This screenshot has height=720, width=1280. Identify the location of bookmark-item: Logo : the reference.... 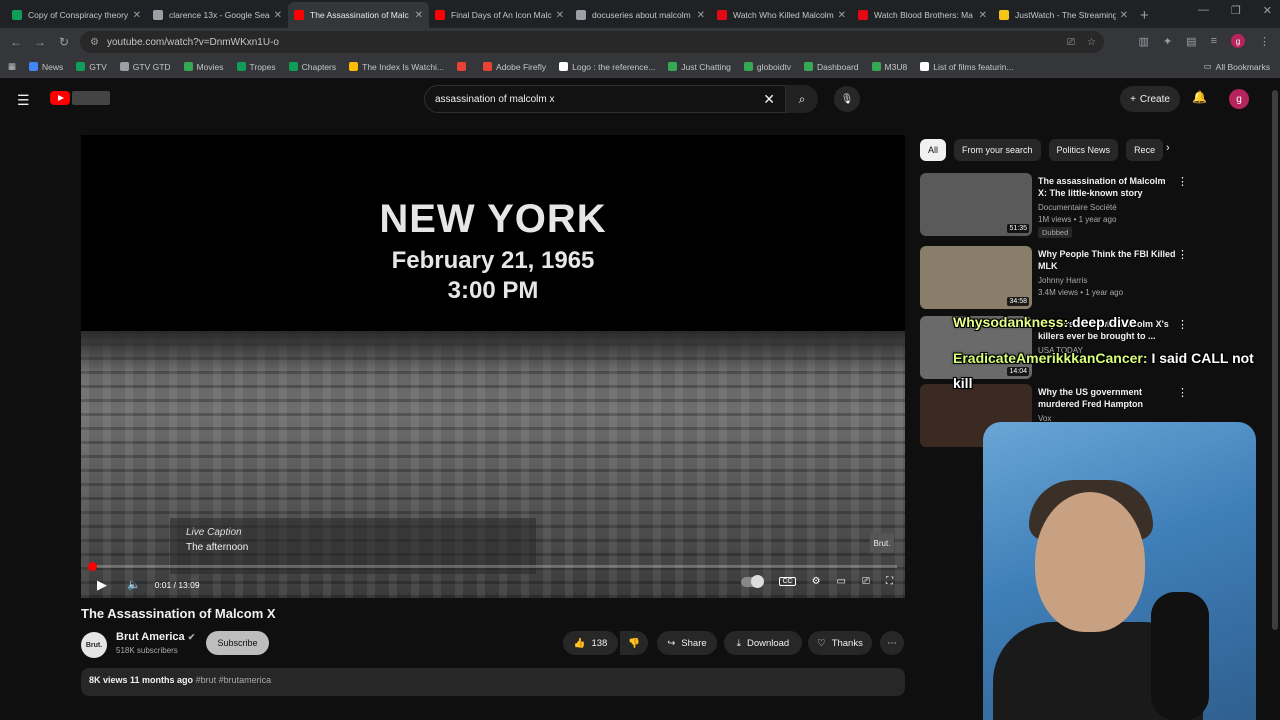
(607, 67).